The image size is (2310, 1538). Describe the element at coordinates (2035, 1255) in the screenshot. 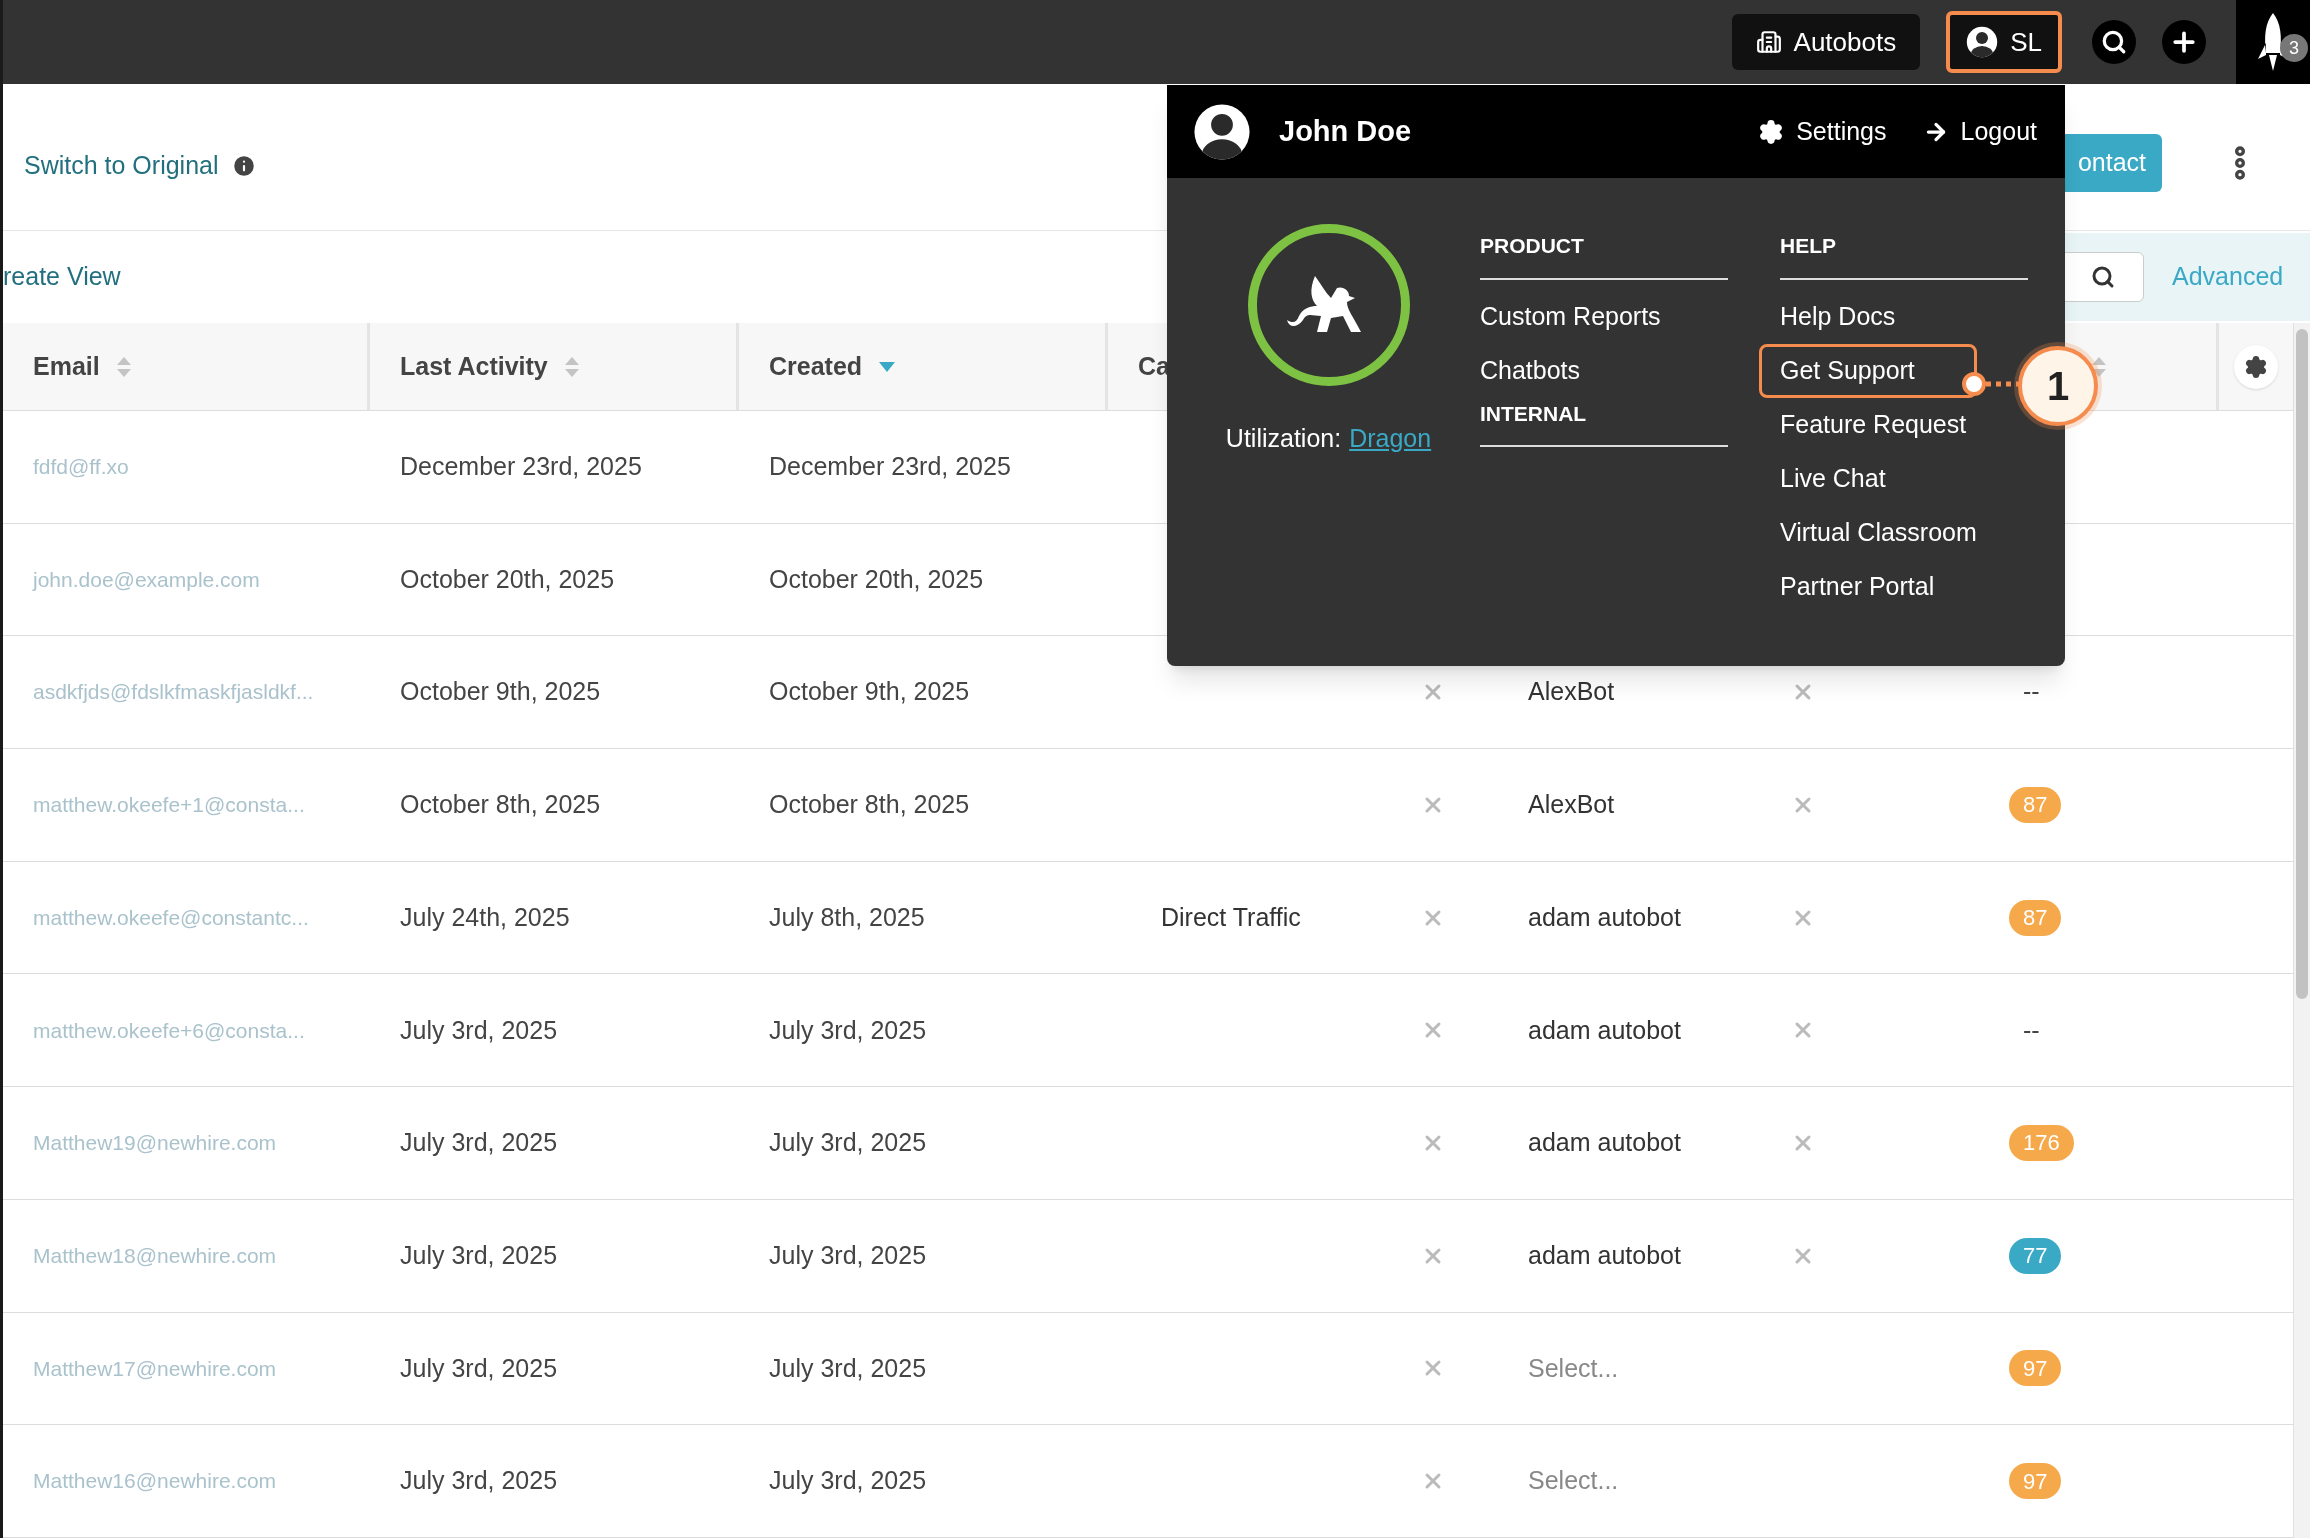

I see `score-badge: 77` at that location.